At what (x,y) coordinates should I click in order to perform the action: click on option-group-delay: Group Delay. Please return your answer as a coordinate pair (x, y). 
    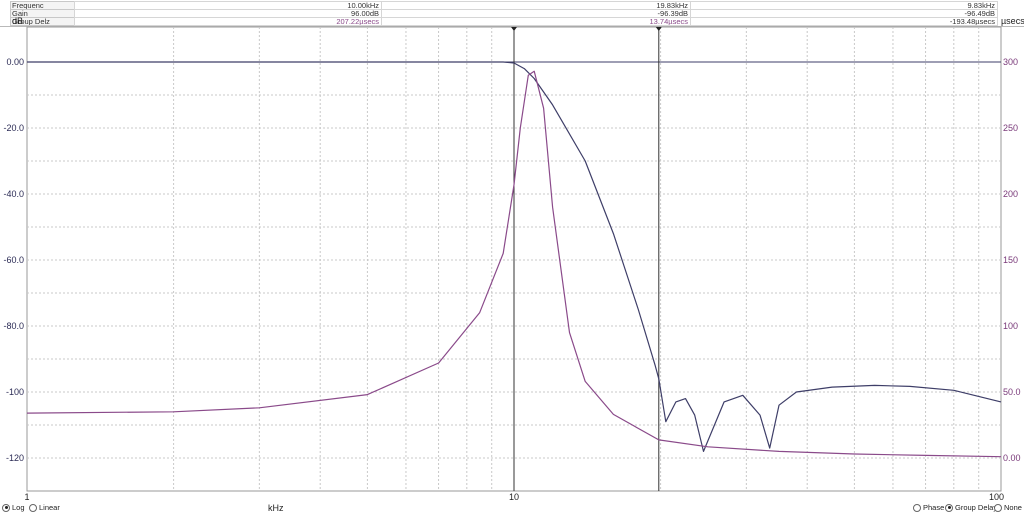
    Looking at the image, I should click on (971, 507).